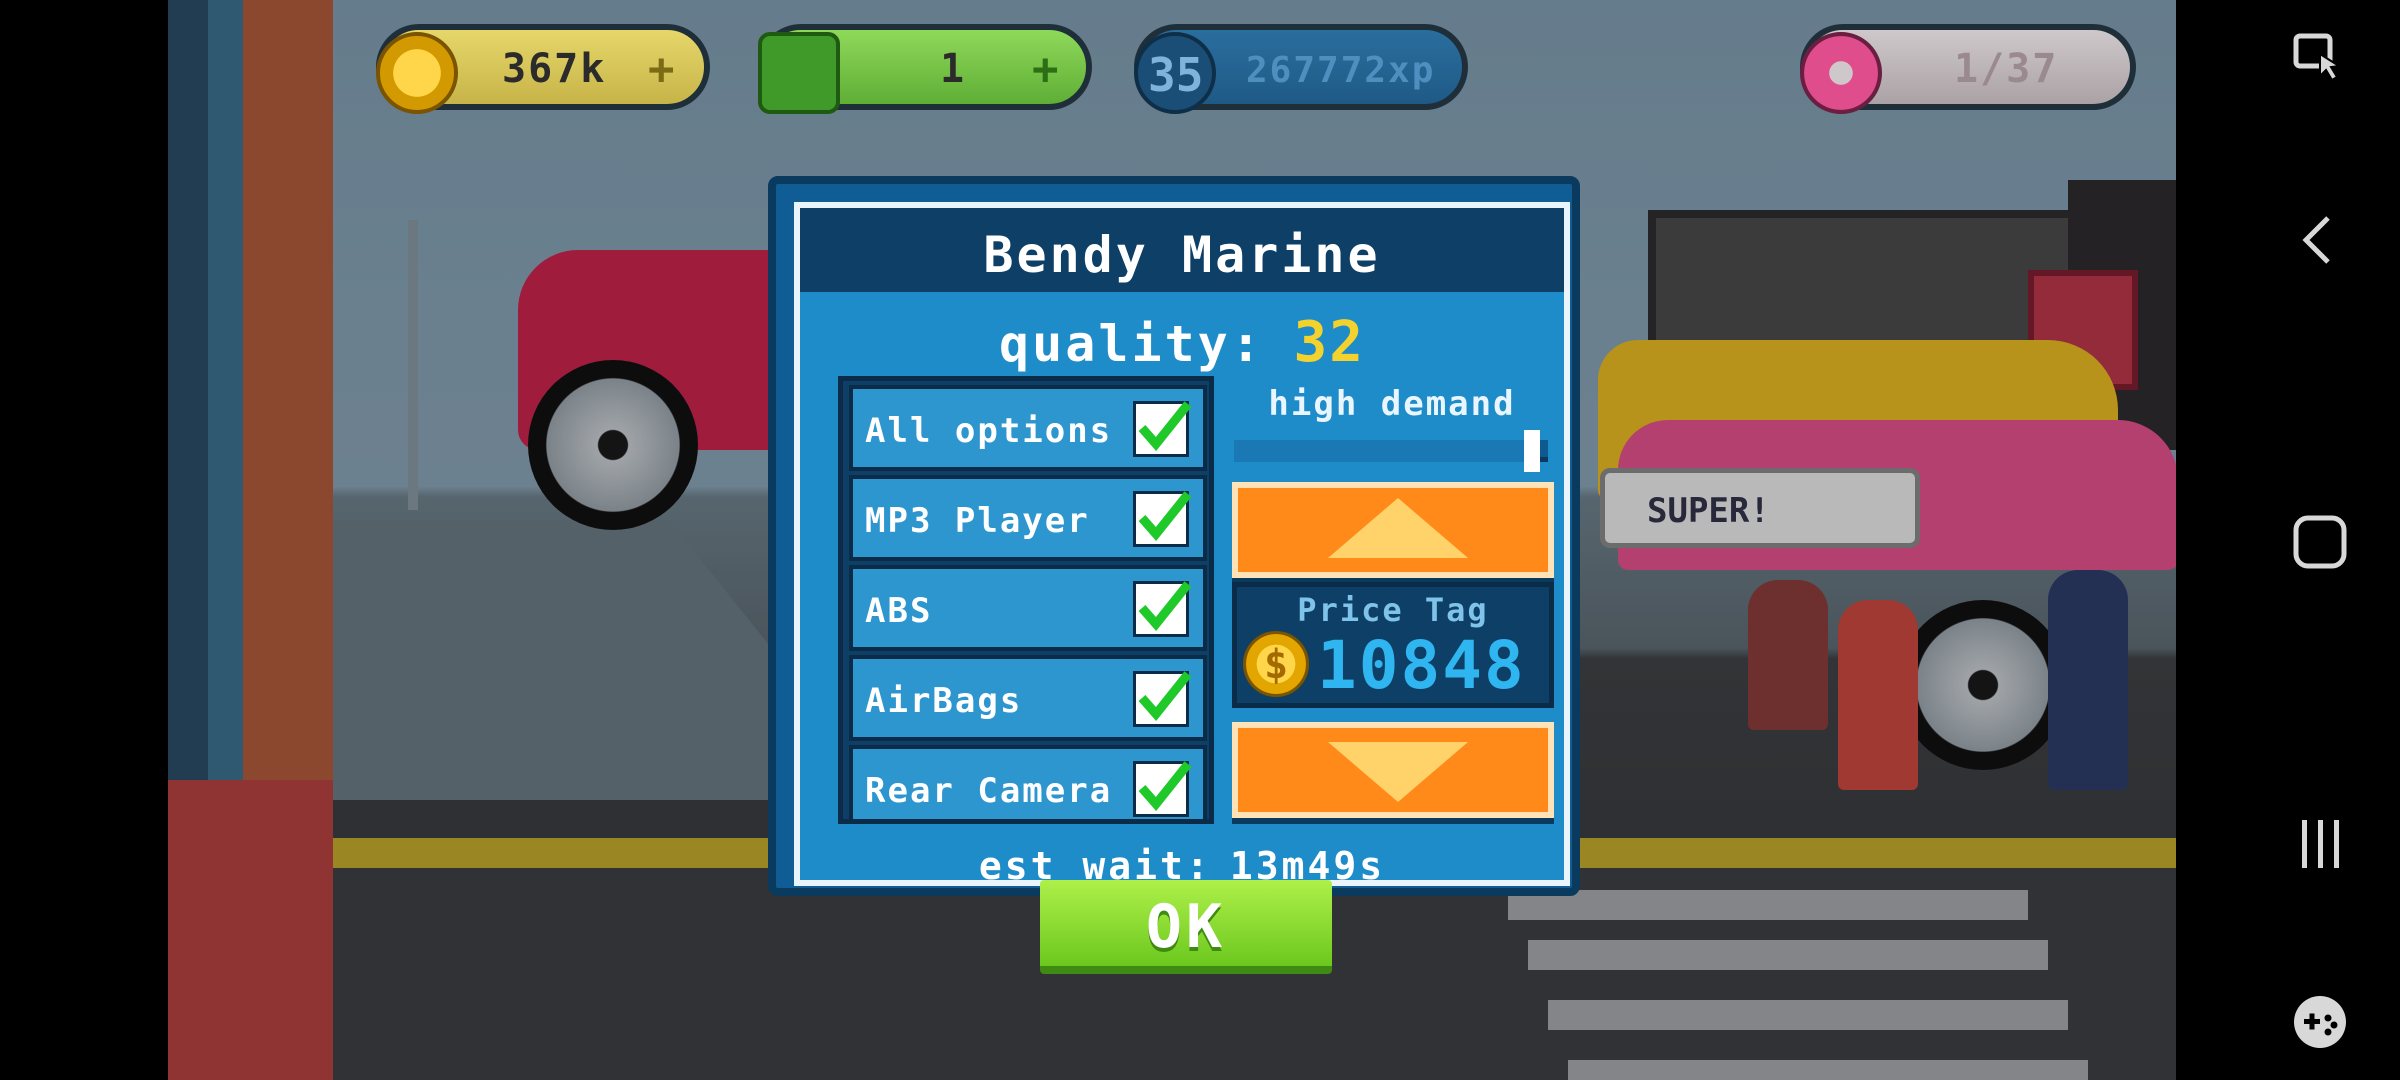 This screenshot has height=1080, width=2400. I want to click on xp-value: 267772xp, so click(1341, 70).